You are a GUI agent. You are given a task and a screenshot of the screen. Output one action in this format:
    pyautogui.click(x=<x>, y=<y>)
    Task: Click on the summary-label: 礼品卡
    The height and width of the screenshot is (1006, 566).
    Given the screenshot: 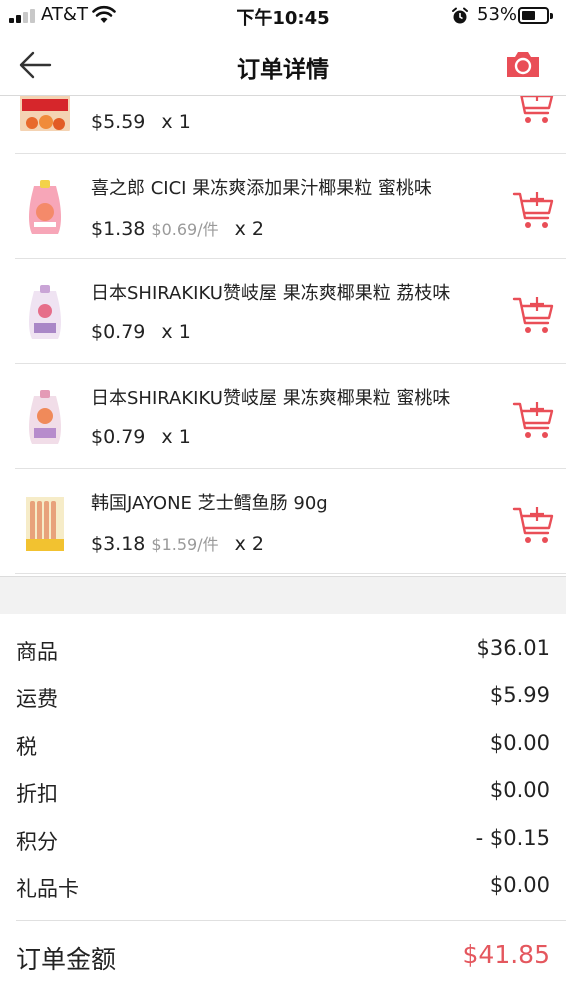 What is the action you would take?
    pyautogui.click(x=47, y=888)
    